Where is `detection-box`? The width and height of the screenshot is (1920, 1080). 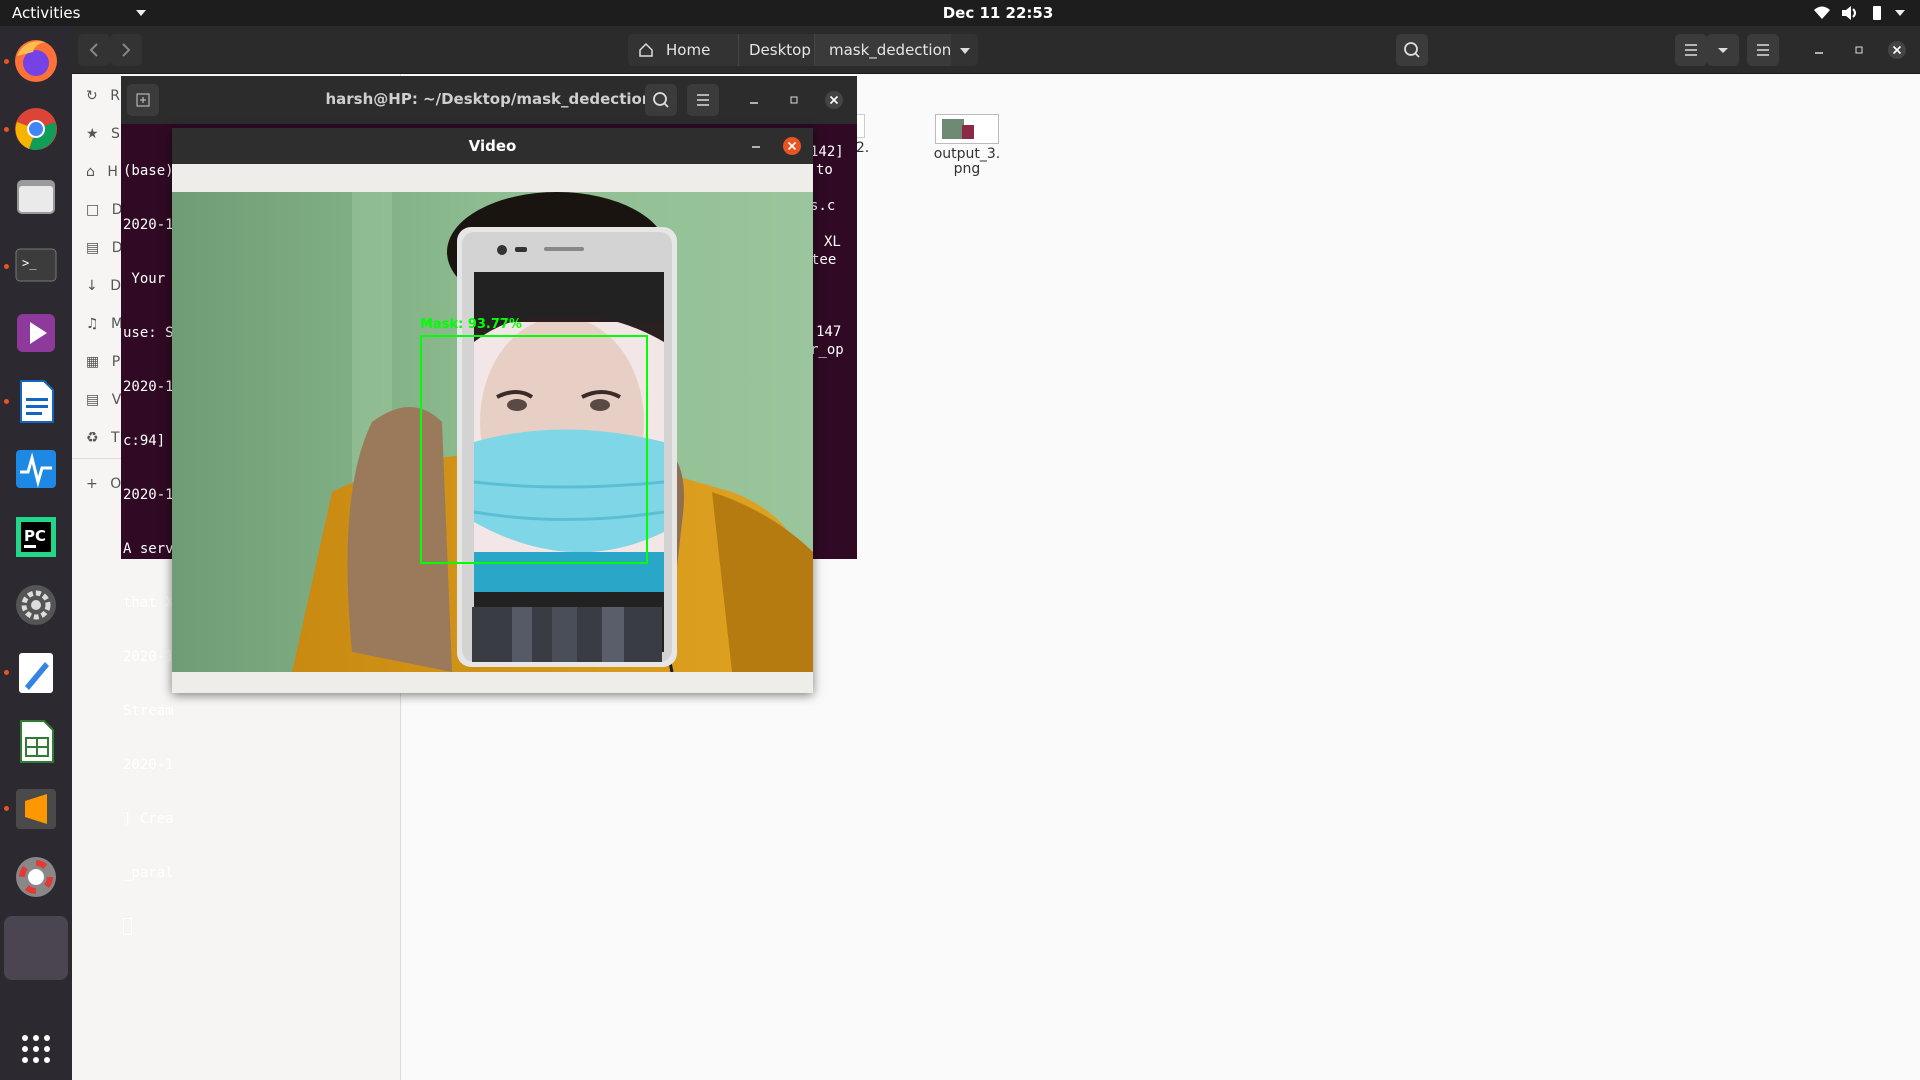
detection-box is located at coordinates (534, 449).